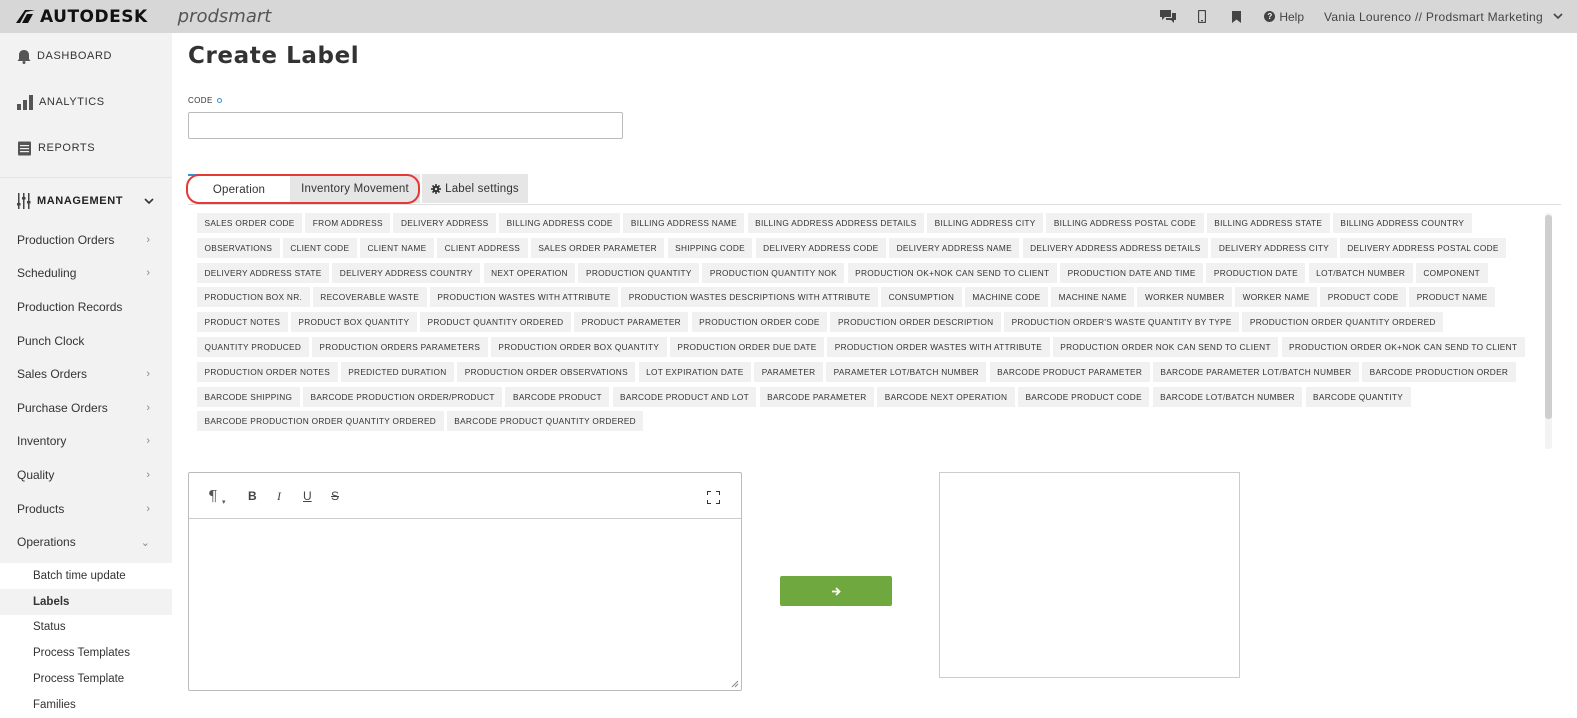 The height and width of the screenshot is (718, 1577). I want to click on placeholder-tag: PRODUCT NAME, so click(1452, 297).